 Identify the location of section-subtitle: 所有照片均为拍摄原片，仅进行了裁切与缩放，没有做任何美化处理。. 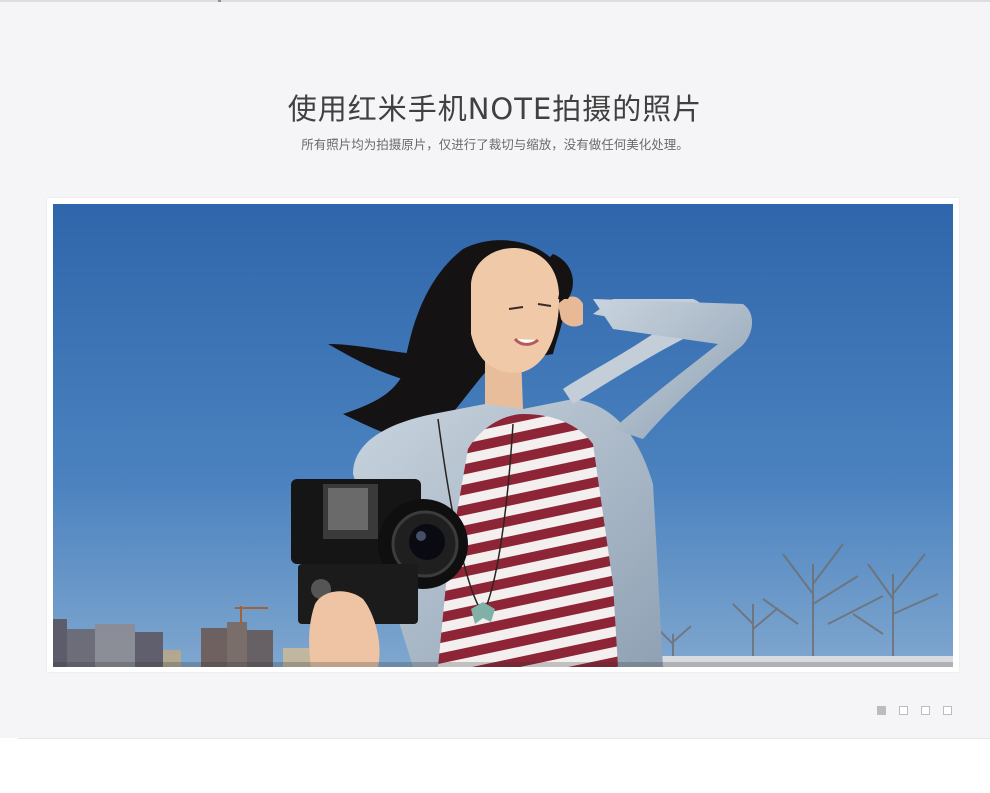
(495, 144).